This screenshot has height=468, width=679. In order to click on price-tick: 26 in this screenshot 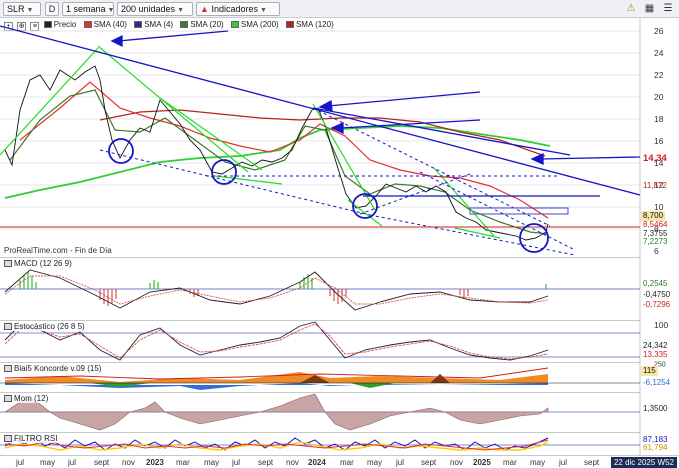, I will do `click(659, 31)`.